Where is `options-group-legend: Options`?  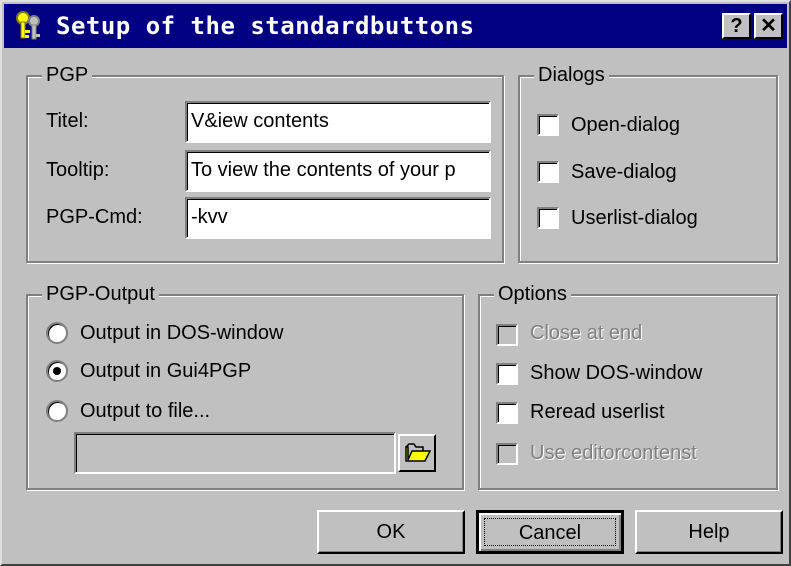
options-group-legend: Options is located at coordinates (532, 294).